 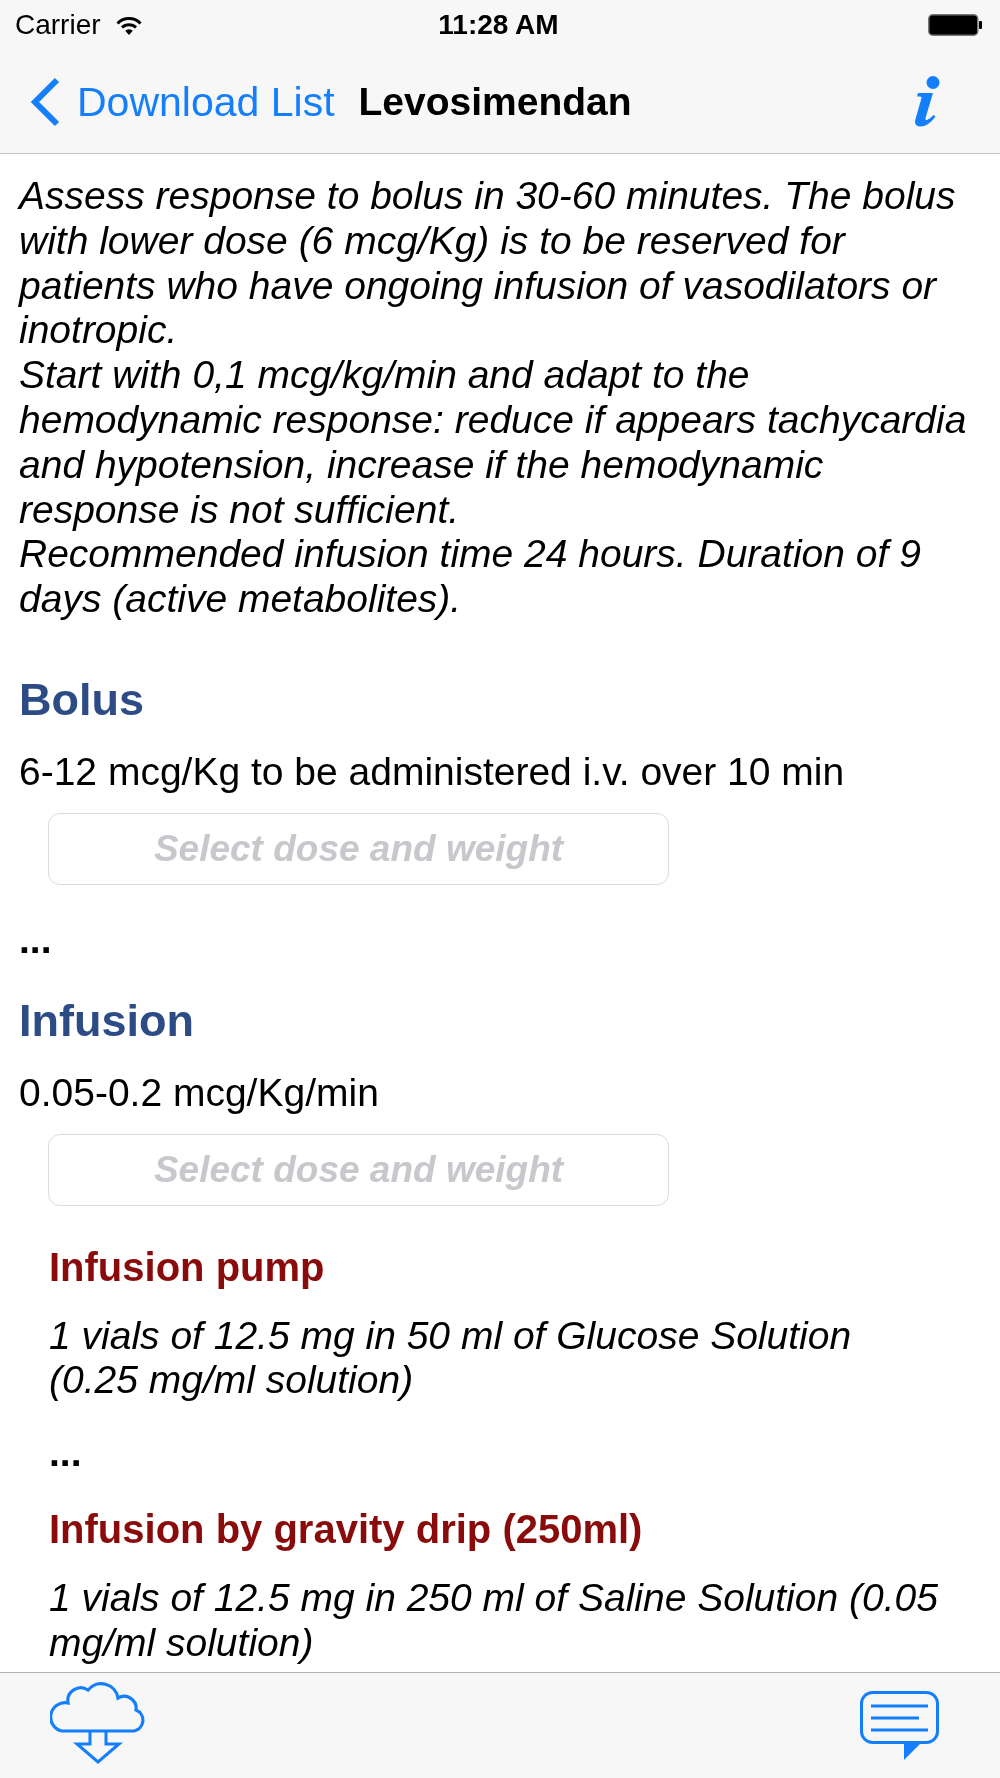 What do you see at coordinates (107, 1020) in the screenshot?
I see `section-heading: Infusion` at bounding box center [107, 1020].